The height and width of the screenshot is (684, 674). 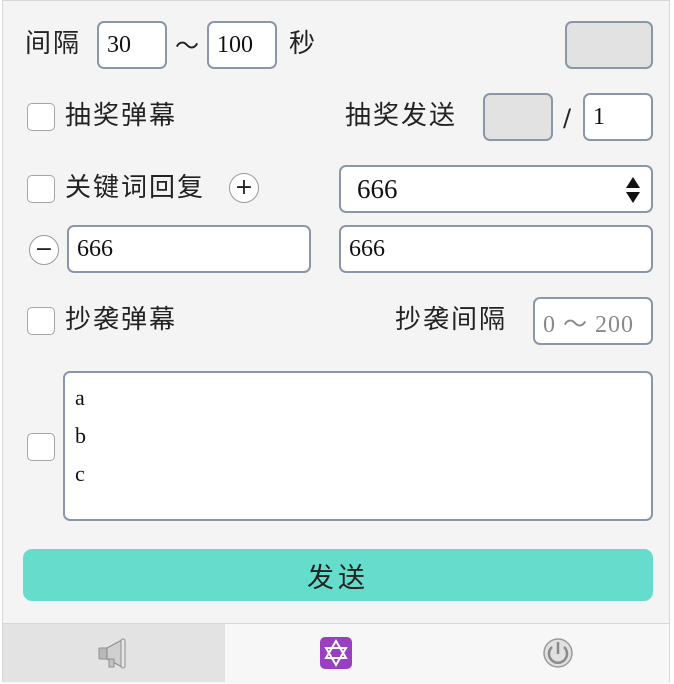 I want to click on messages-checkbox, so click(x=41, y=447).